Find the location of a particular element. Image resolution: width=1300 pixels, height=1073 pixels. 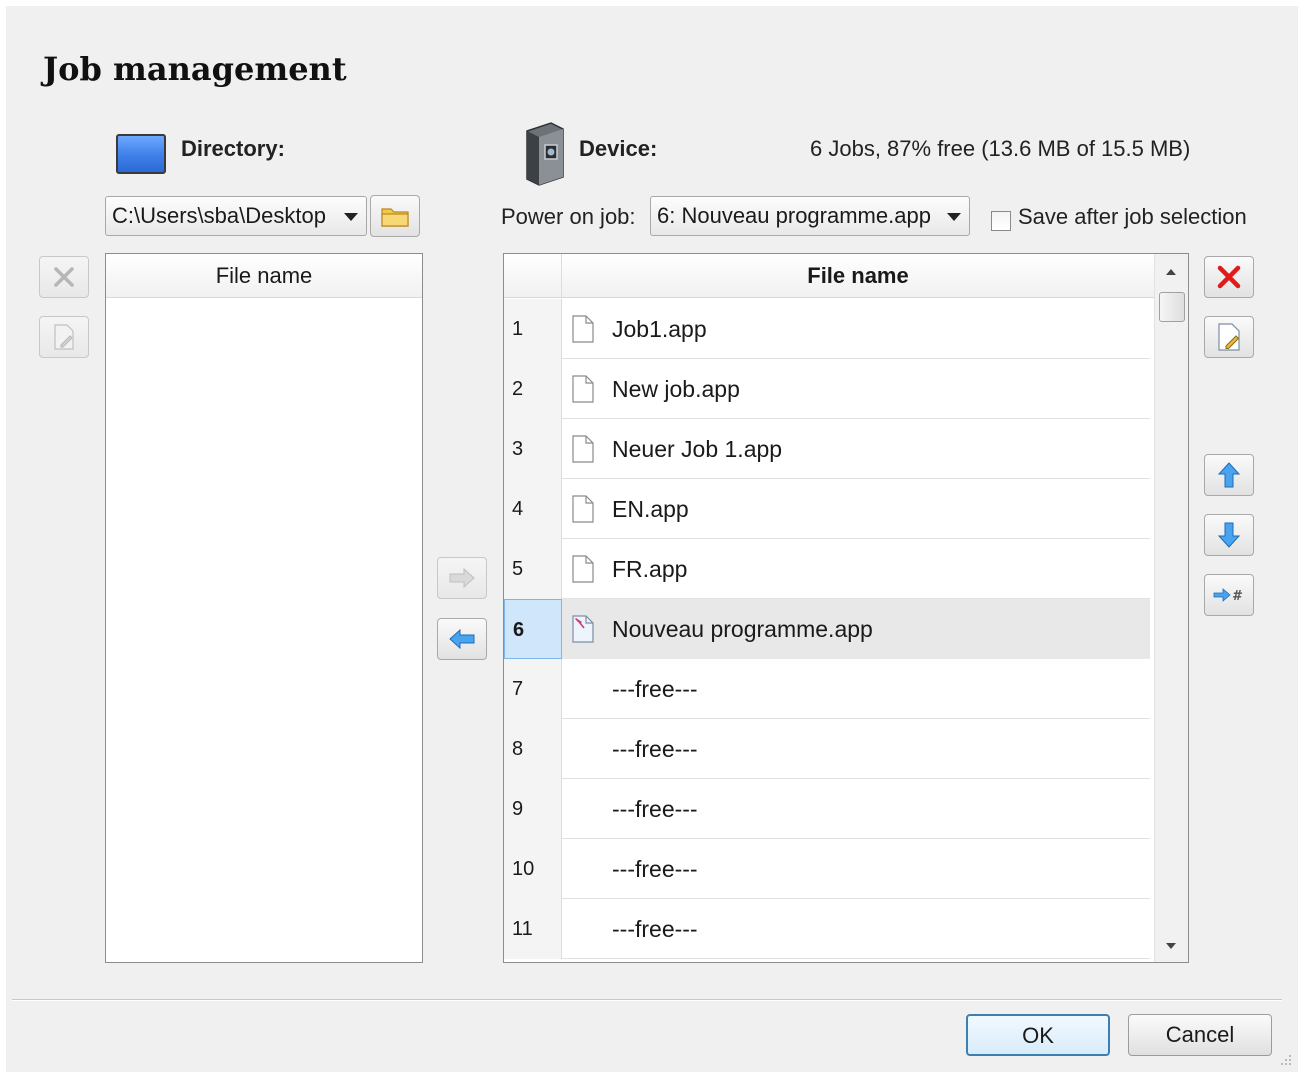

job-row: 7 ---free--- is located at coordinates (827, 689).